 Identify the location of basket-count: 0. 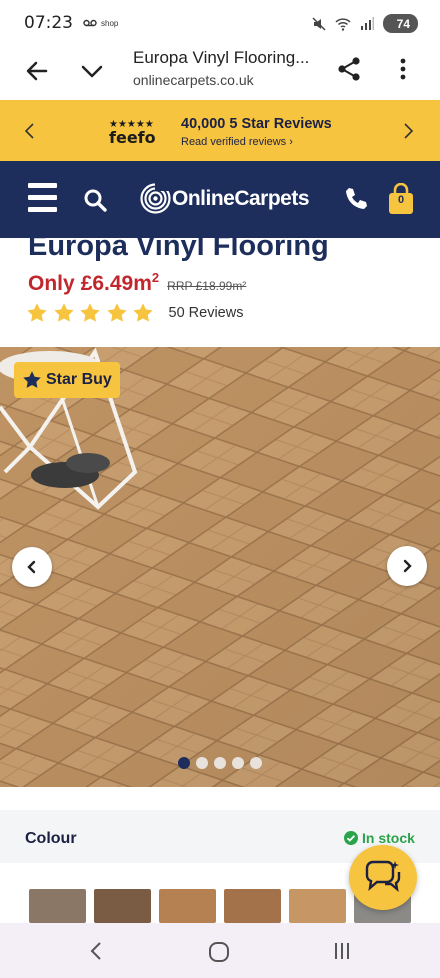
(401, 200).